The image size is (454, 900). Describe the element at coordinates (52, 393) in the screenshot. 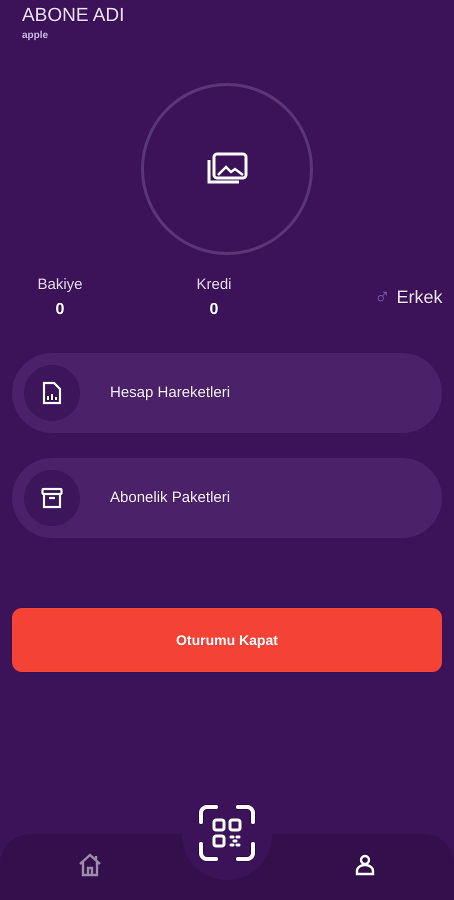

I see `chart-document-icon` at that location.